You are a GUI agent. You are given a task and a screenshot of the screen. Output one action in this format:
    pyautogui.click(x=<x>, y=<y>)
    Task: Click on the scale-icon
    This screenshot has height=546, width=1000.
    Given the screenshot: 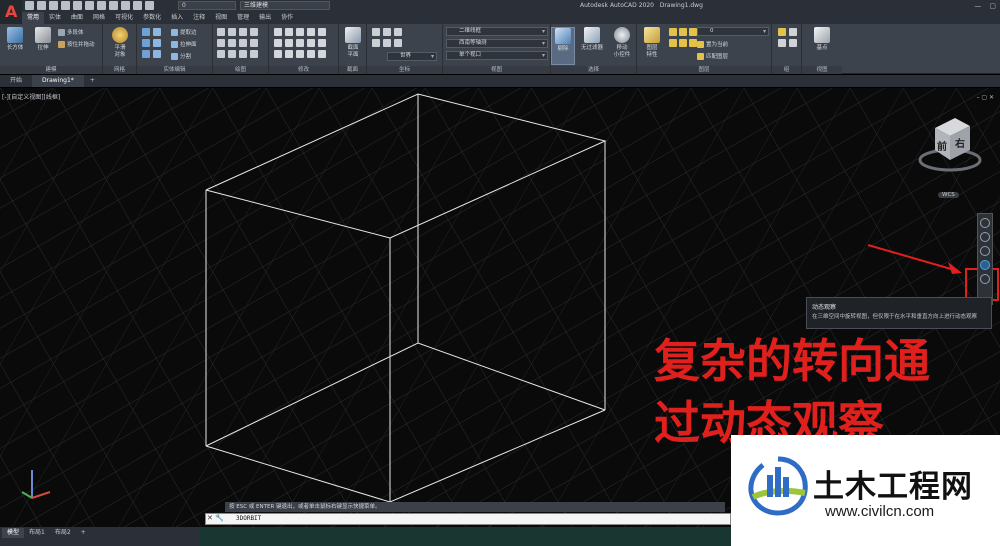 What is the action you would take?
    pyautogui.click(x=300, y=43)
    